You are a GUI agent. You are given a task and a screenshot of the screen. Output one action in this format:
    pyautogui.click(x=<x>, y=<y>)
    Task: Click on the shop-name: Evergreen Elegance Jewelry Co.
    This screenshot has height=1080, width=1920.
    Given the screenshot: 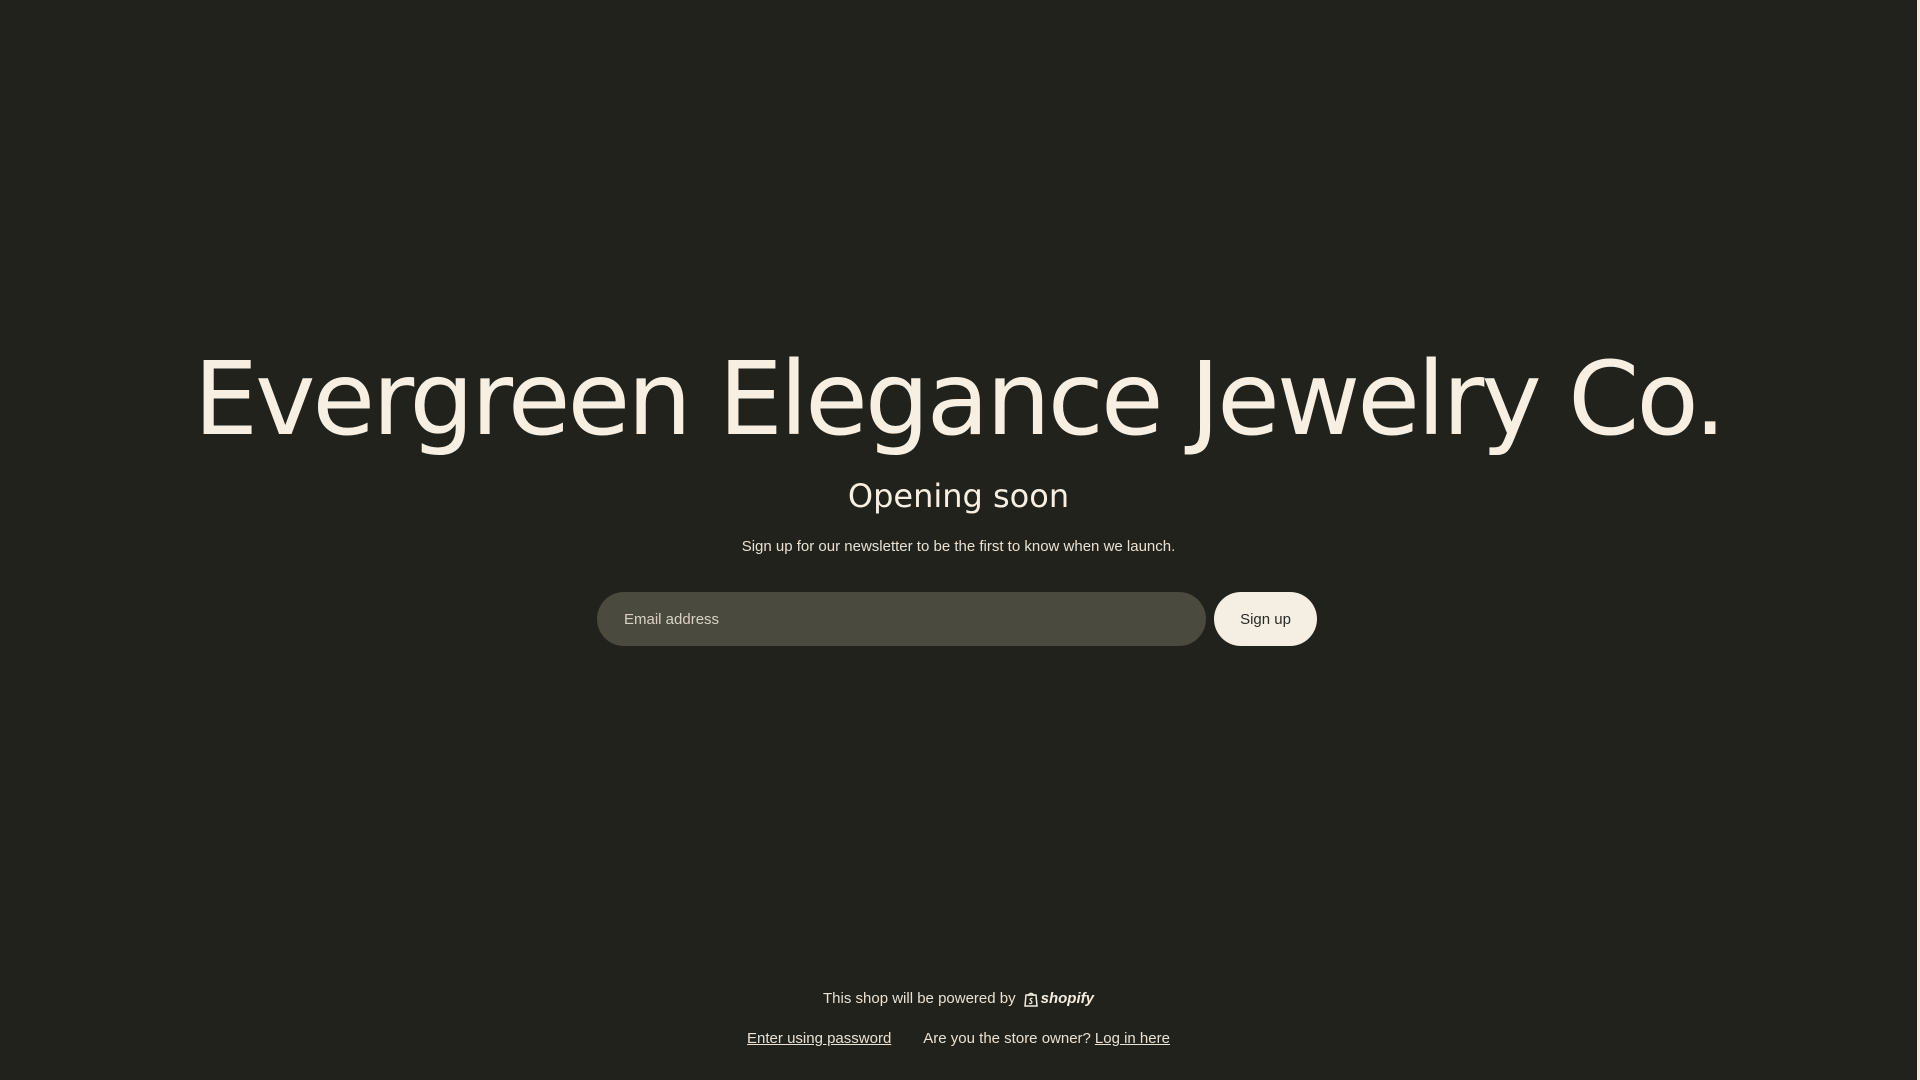 What is the action you would take?
    pyautogui.click(x=960, y=399)
    